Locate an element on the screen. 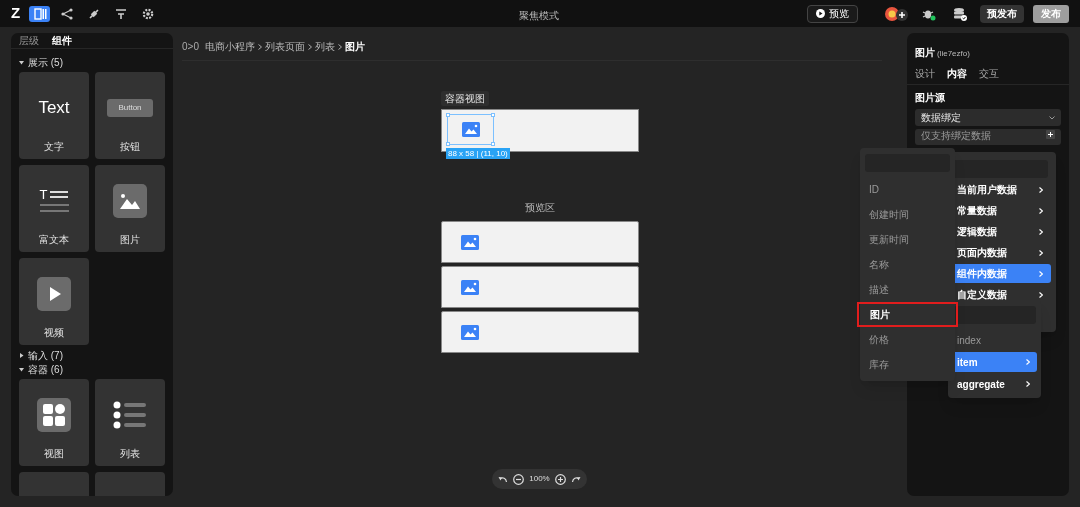  selection-frame is located at coordinates (470, 129).